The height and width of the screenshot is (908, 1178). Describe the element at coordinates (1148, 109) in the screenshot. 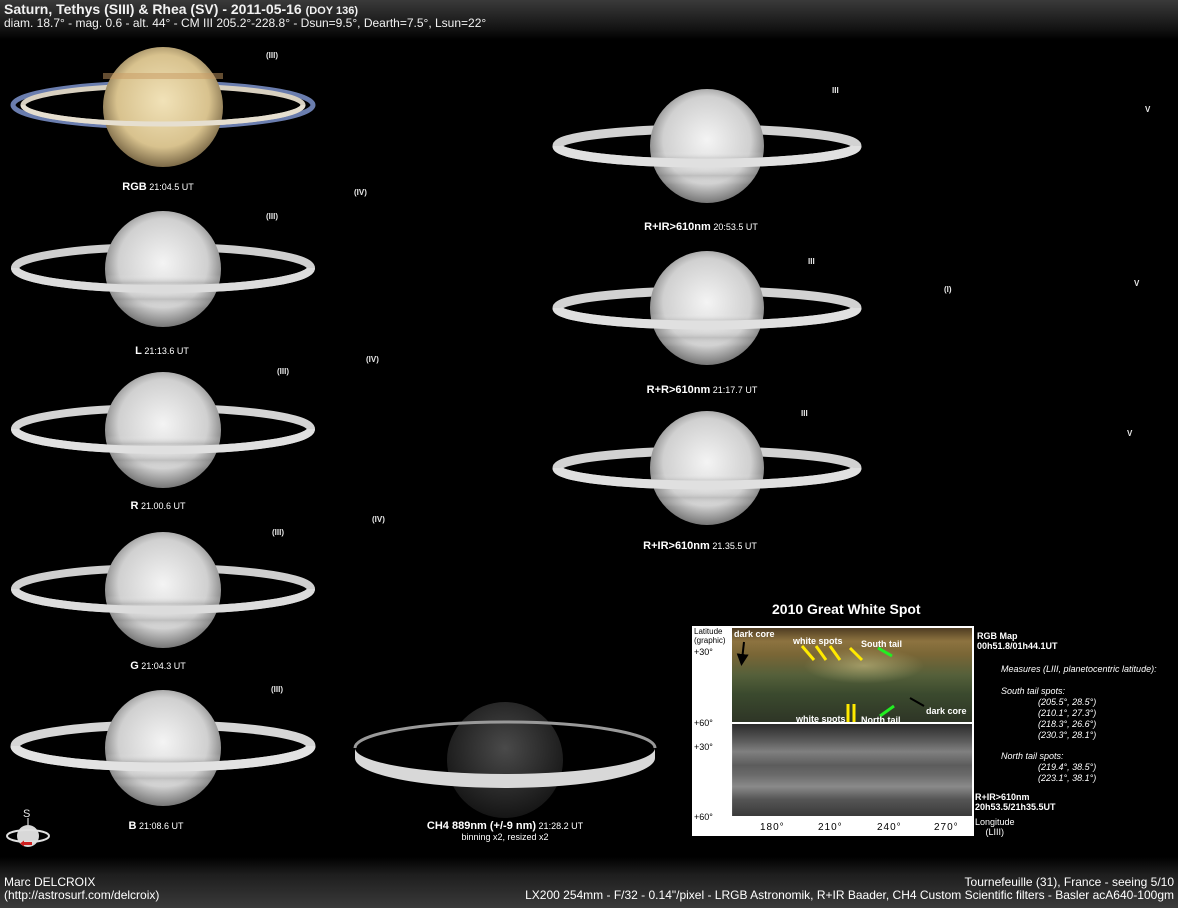

I see `moon-label-irfilter-1-b: V` at that location.